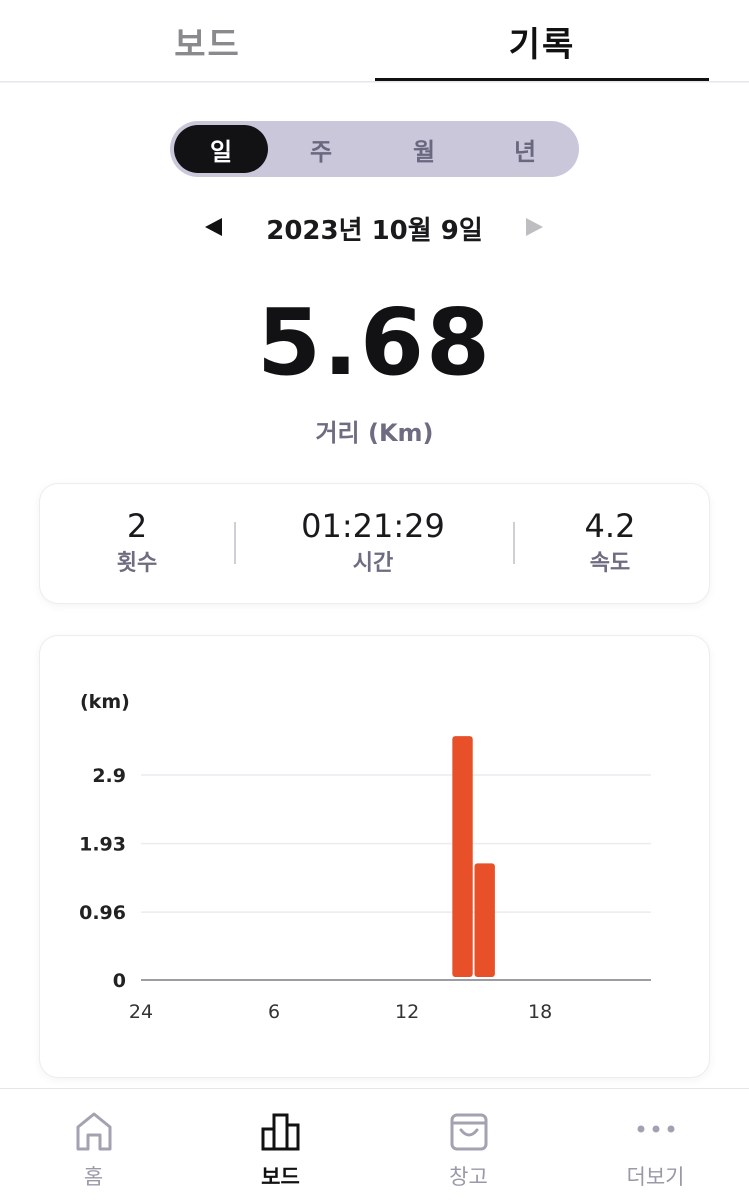  I want to click on bottom-navigation: 홈 보드 창고 더보기, so click(374, 1144).